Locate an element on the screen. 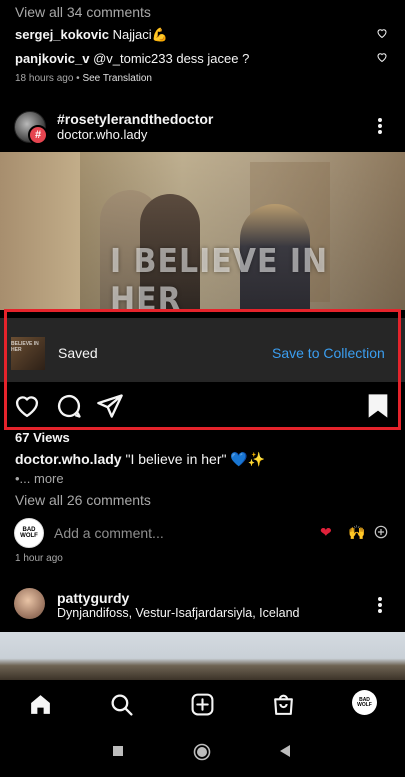 The image size is (405, 777). see-translation-link: See Translation is located at coordinates (117, 78).